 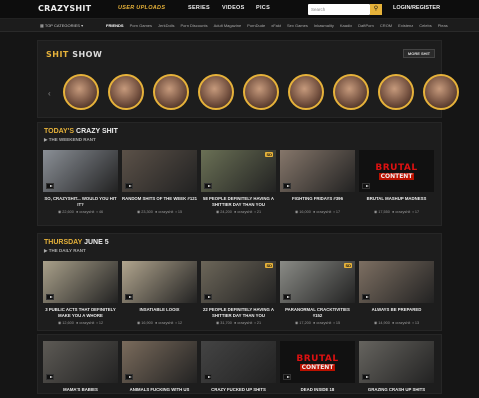 I want to click on partner-link: Adult Magazine, so click(x=228, y=25).